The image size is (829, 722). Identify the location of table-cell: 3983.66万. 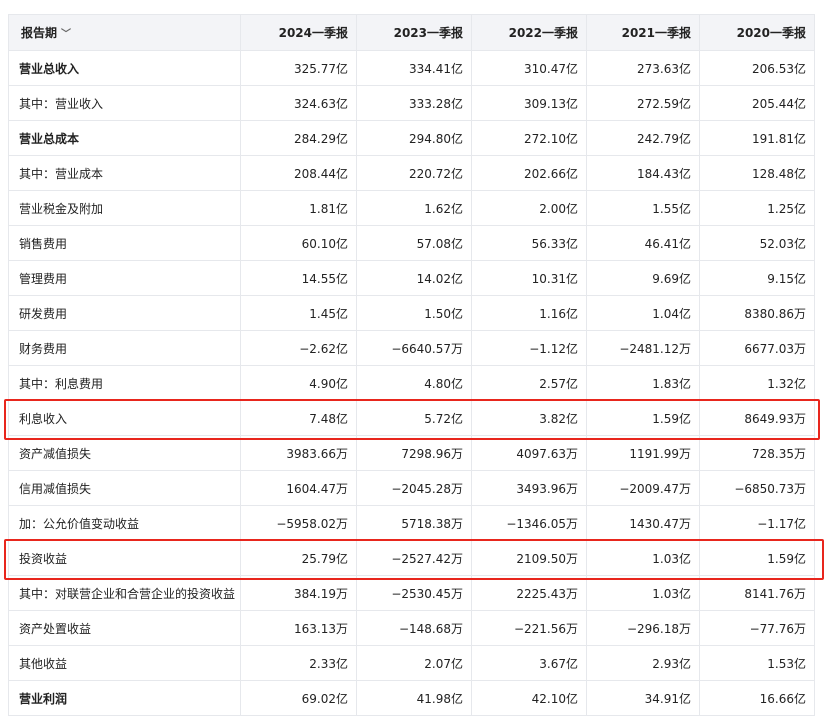
(298, 453).